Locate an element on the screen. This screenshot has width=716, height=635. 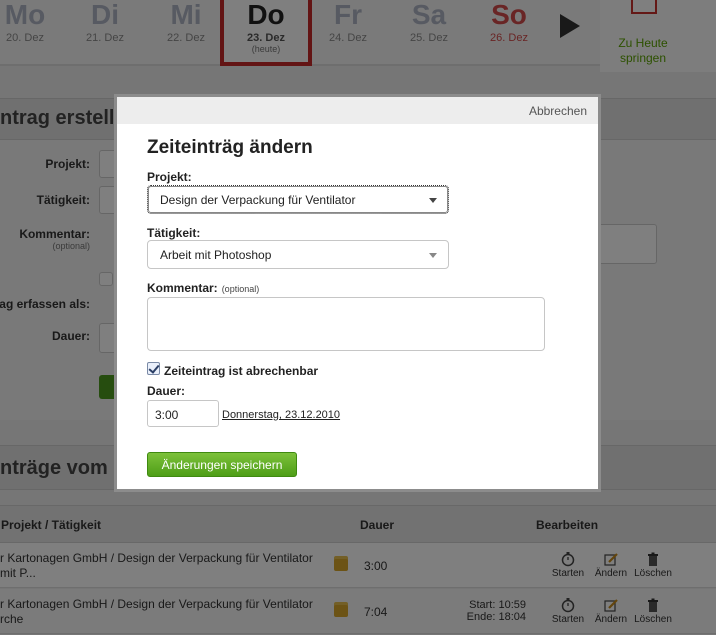
project-select: Design der Verpackung für Ventilator is located at coordinates (298, 199).